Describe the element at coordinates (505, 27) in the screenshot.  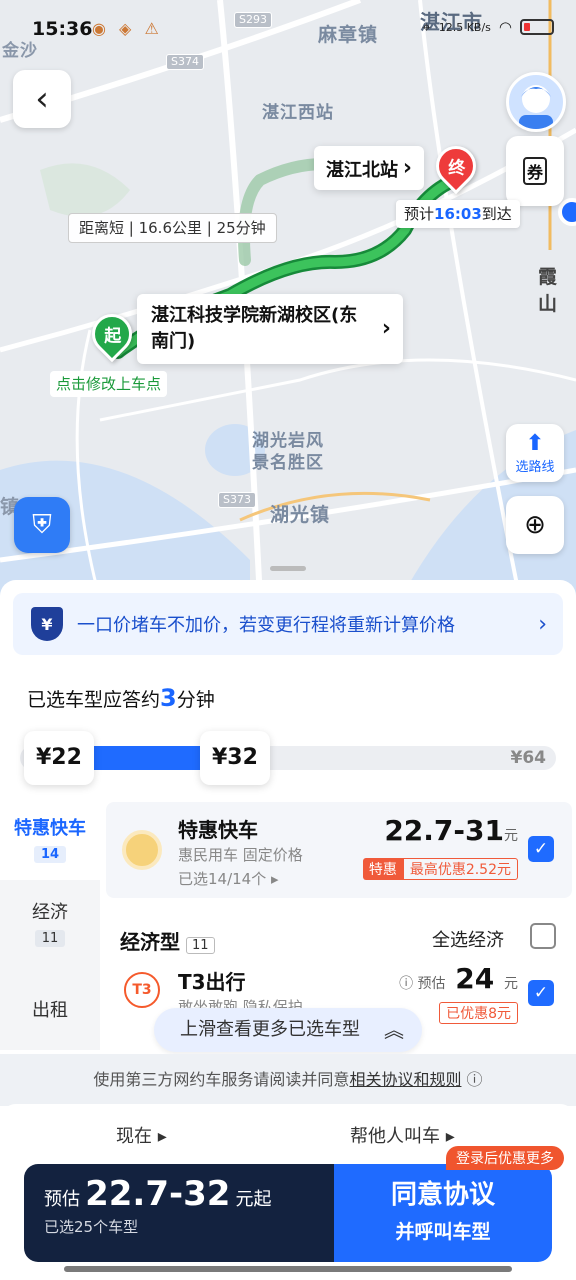
I see `wifi-icon: ◠` at that location.